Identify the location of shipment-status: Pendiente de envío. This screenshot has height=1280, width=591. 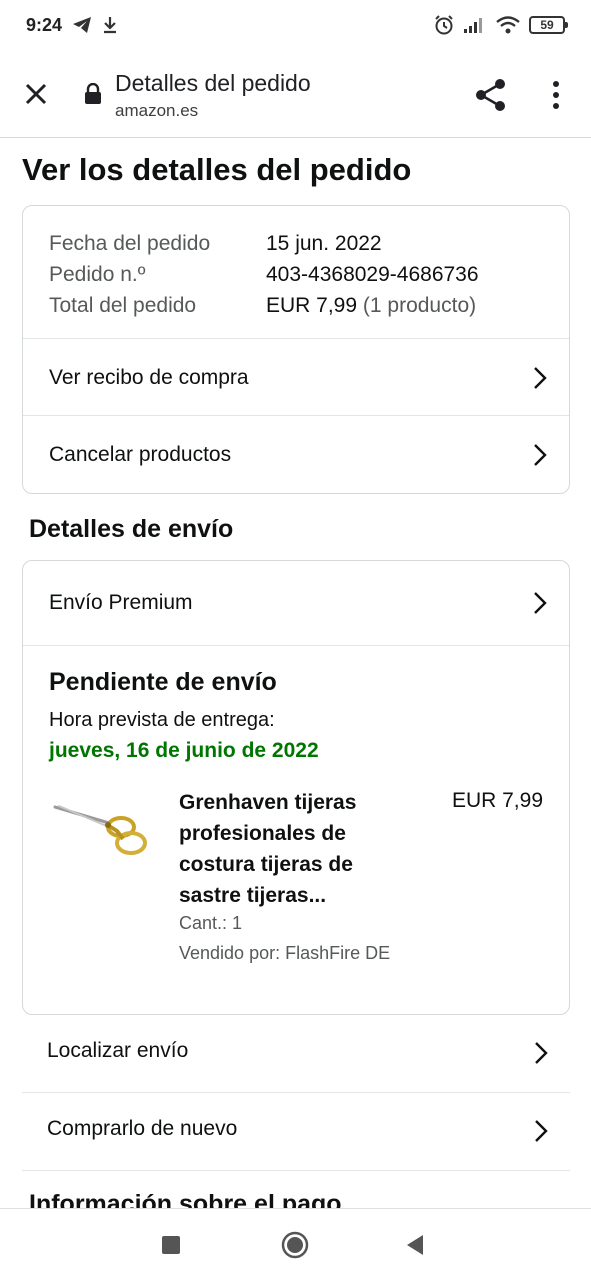
(163, 682).